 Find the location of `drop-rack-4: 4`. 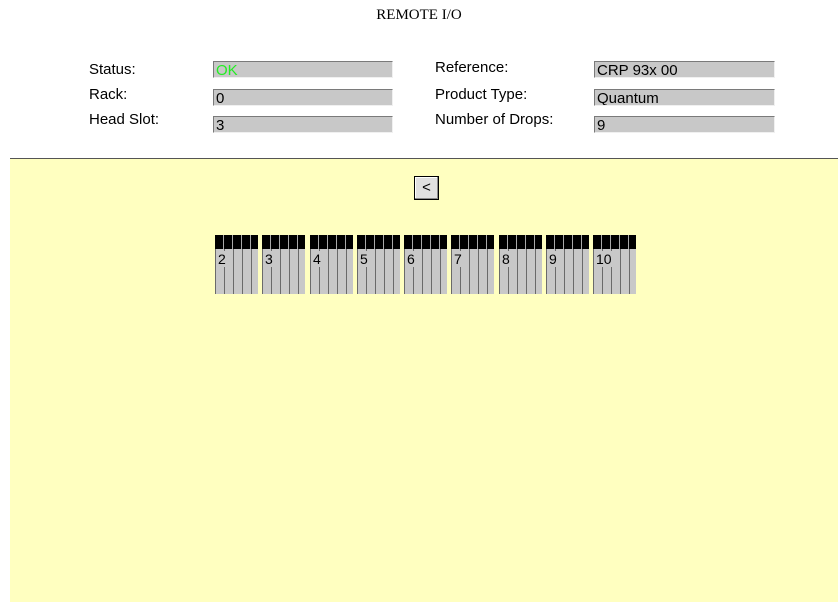

drop-rack-4: 4 is located at coordinates (331, 264).